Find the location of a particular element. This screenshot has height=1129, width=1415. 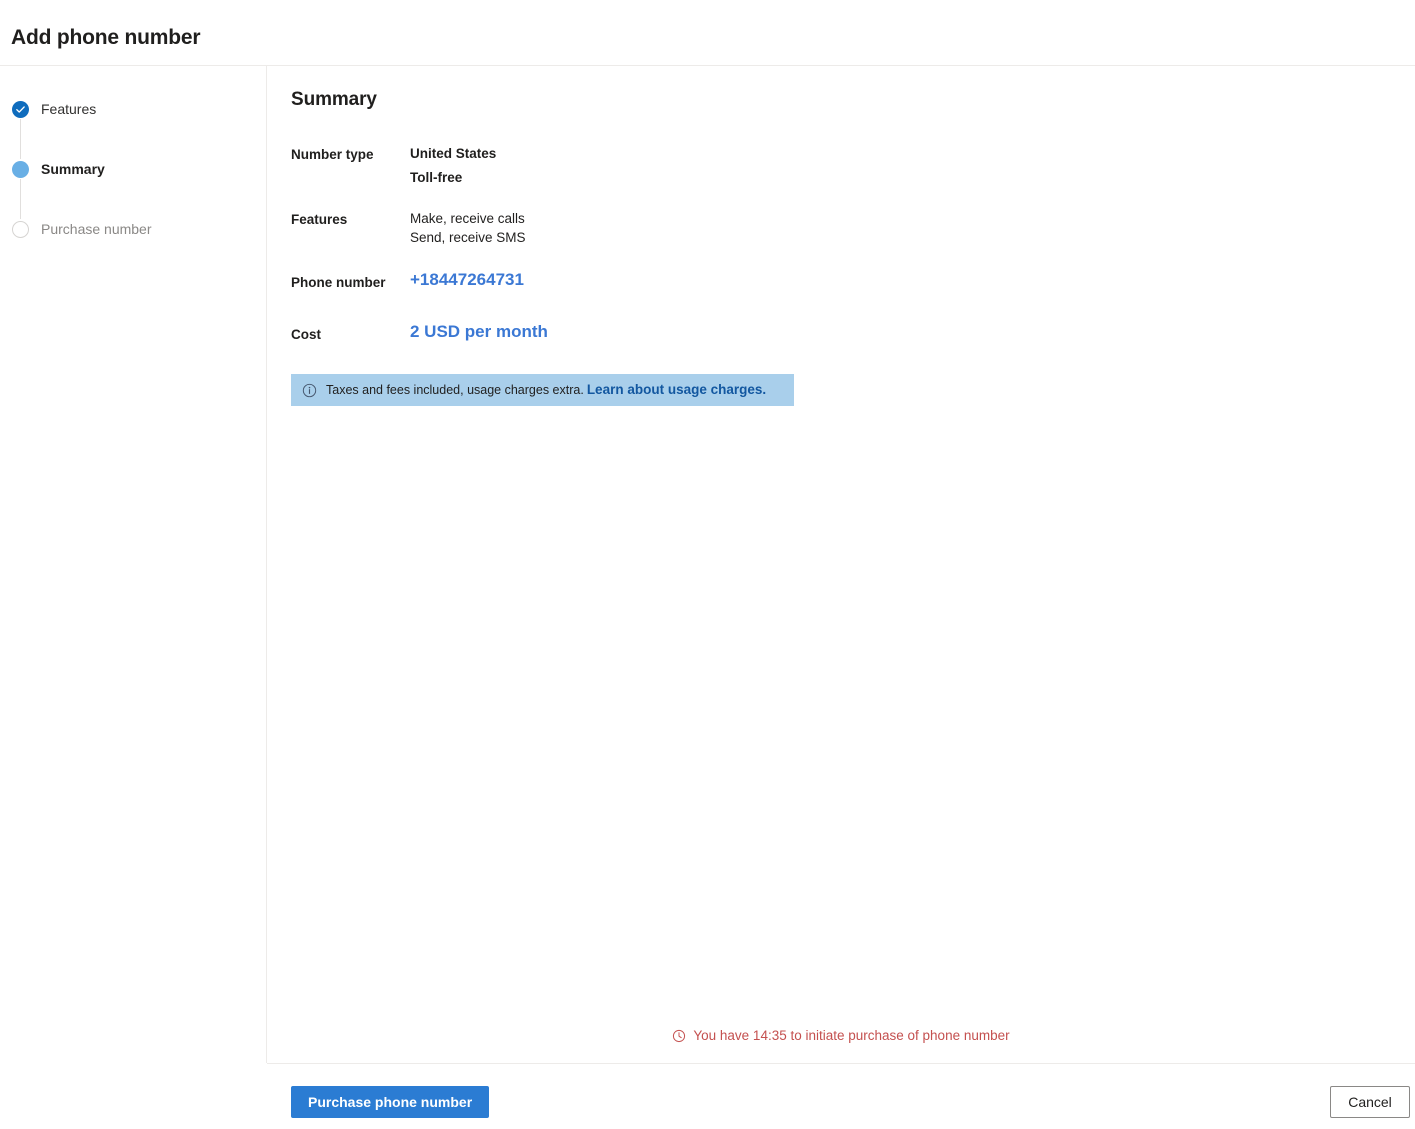

row-value: United States Toll-free is located at coordinates (630, 165).